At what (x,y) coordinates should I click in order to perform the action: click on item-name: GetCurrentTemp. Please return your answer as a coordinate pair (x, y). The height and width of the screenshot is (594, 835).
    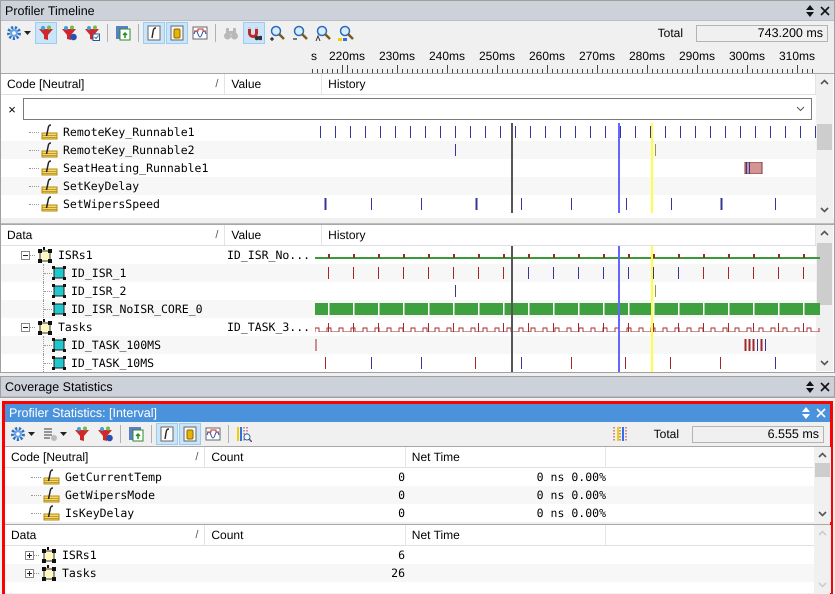
    Looking at the image, I should click on (113, 477).